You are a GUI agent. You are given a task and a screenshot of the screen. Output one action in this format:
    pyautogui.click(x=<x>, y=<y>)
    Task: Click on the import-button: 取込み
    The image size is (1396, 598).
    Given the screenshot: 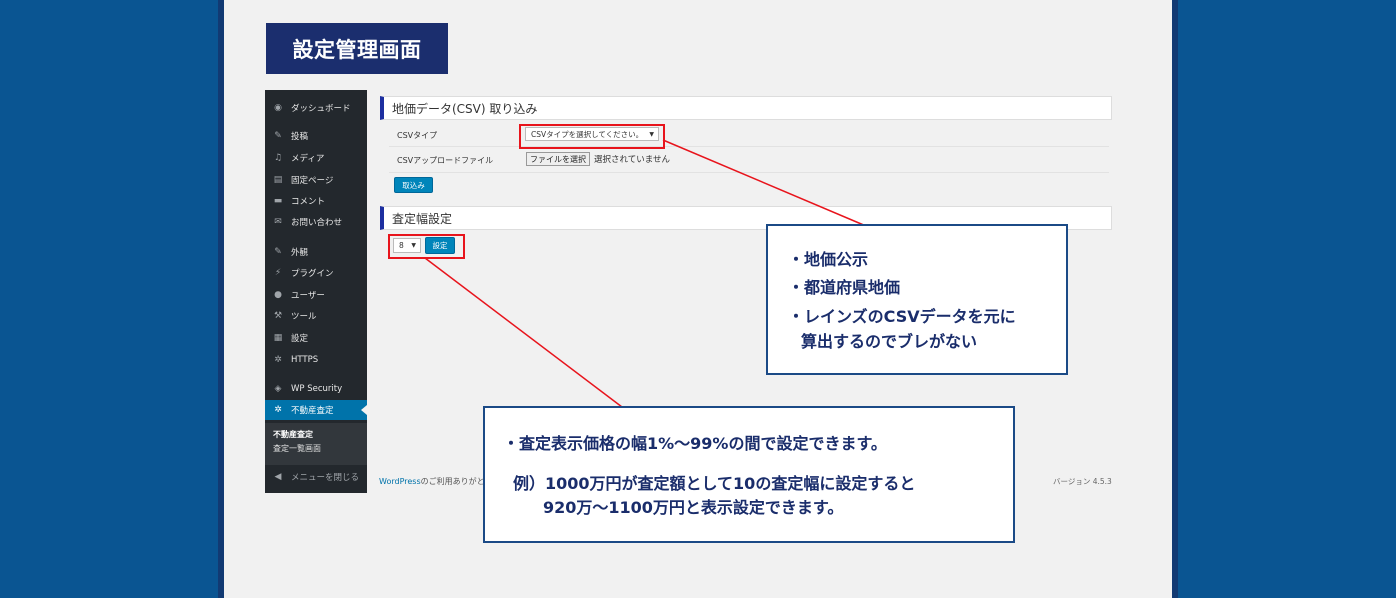 What is the action you would take?
    pyautogui.click(x=413, y=185)
    